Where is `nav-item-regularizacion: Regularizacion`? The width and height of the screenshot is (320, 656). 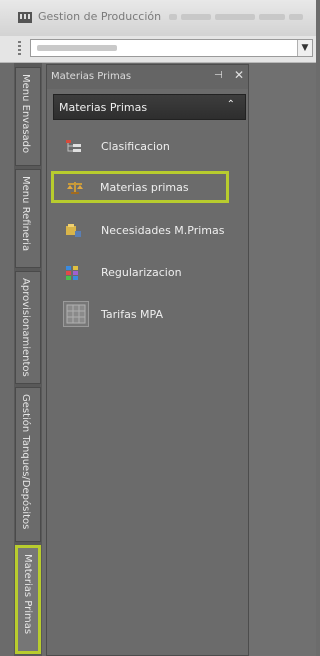
nav-item-regularizacion: Regularizacion is located at coordinates (151, 273).